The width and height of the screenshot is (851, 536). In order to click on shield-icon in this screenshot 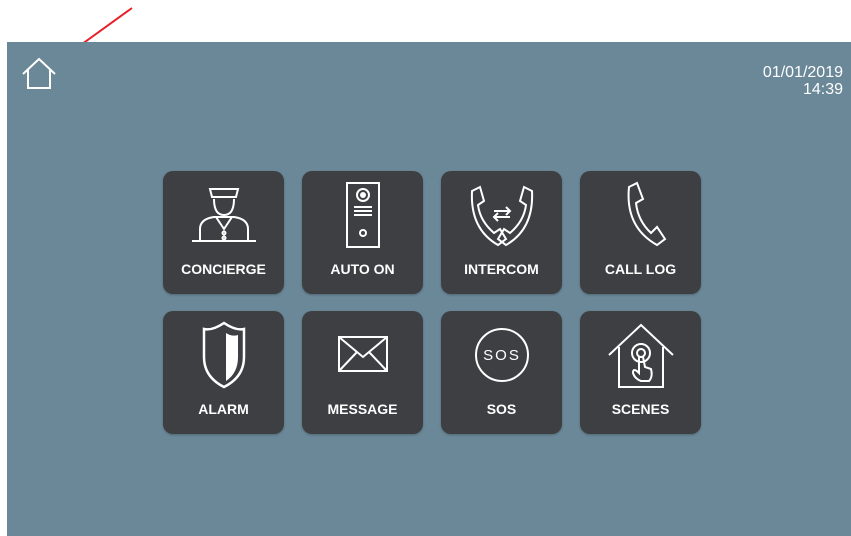, I will do `click(223, 355)`.